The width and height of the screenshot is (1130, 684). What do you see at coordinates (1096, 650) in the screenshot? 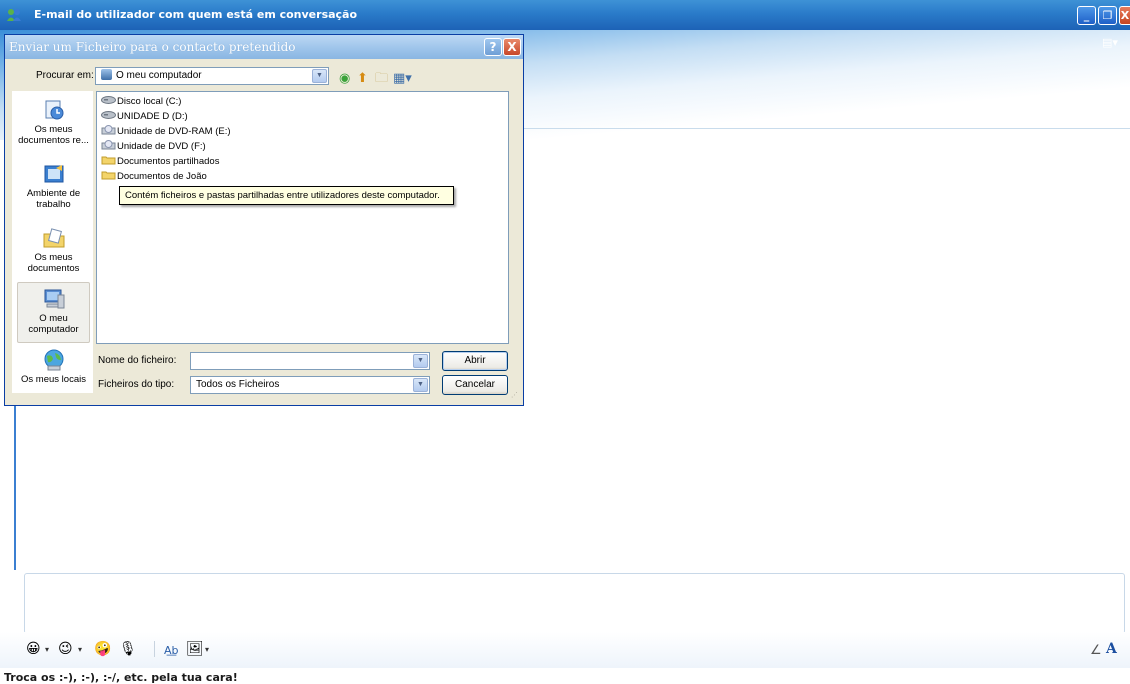
I see `handwriting-icon: ∠` at bounding box center [1096, 650].